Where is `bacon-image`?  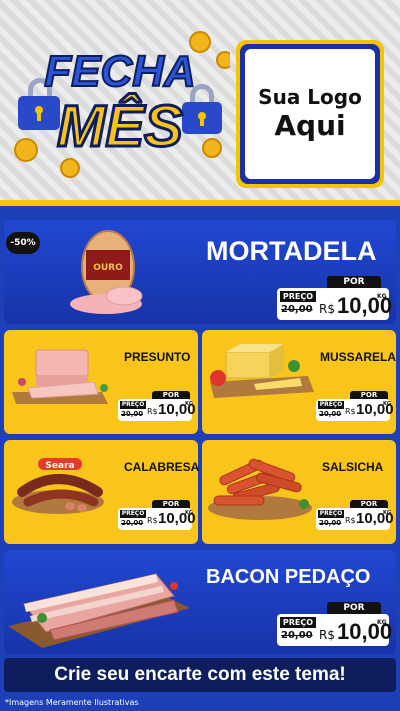 bacon-image is located at coordinates (99, 610).